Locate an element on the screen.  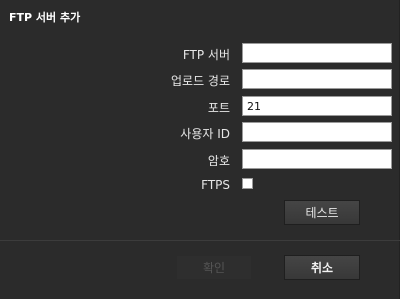
ftps-checkbox is located at coordinates (247, 183).